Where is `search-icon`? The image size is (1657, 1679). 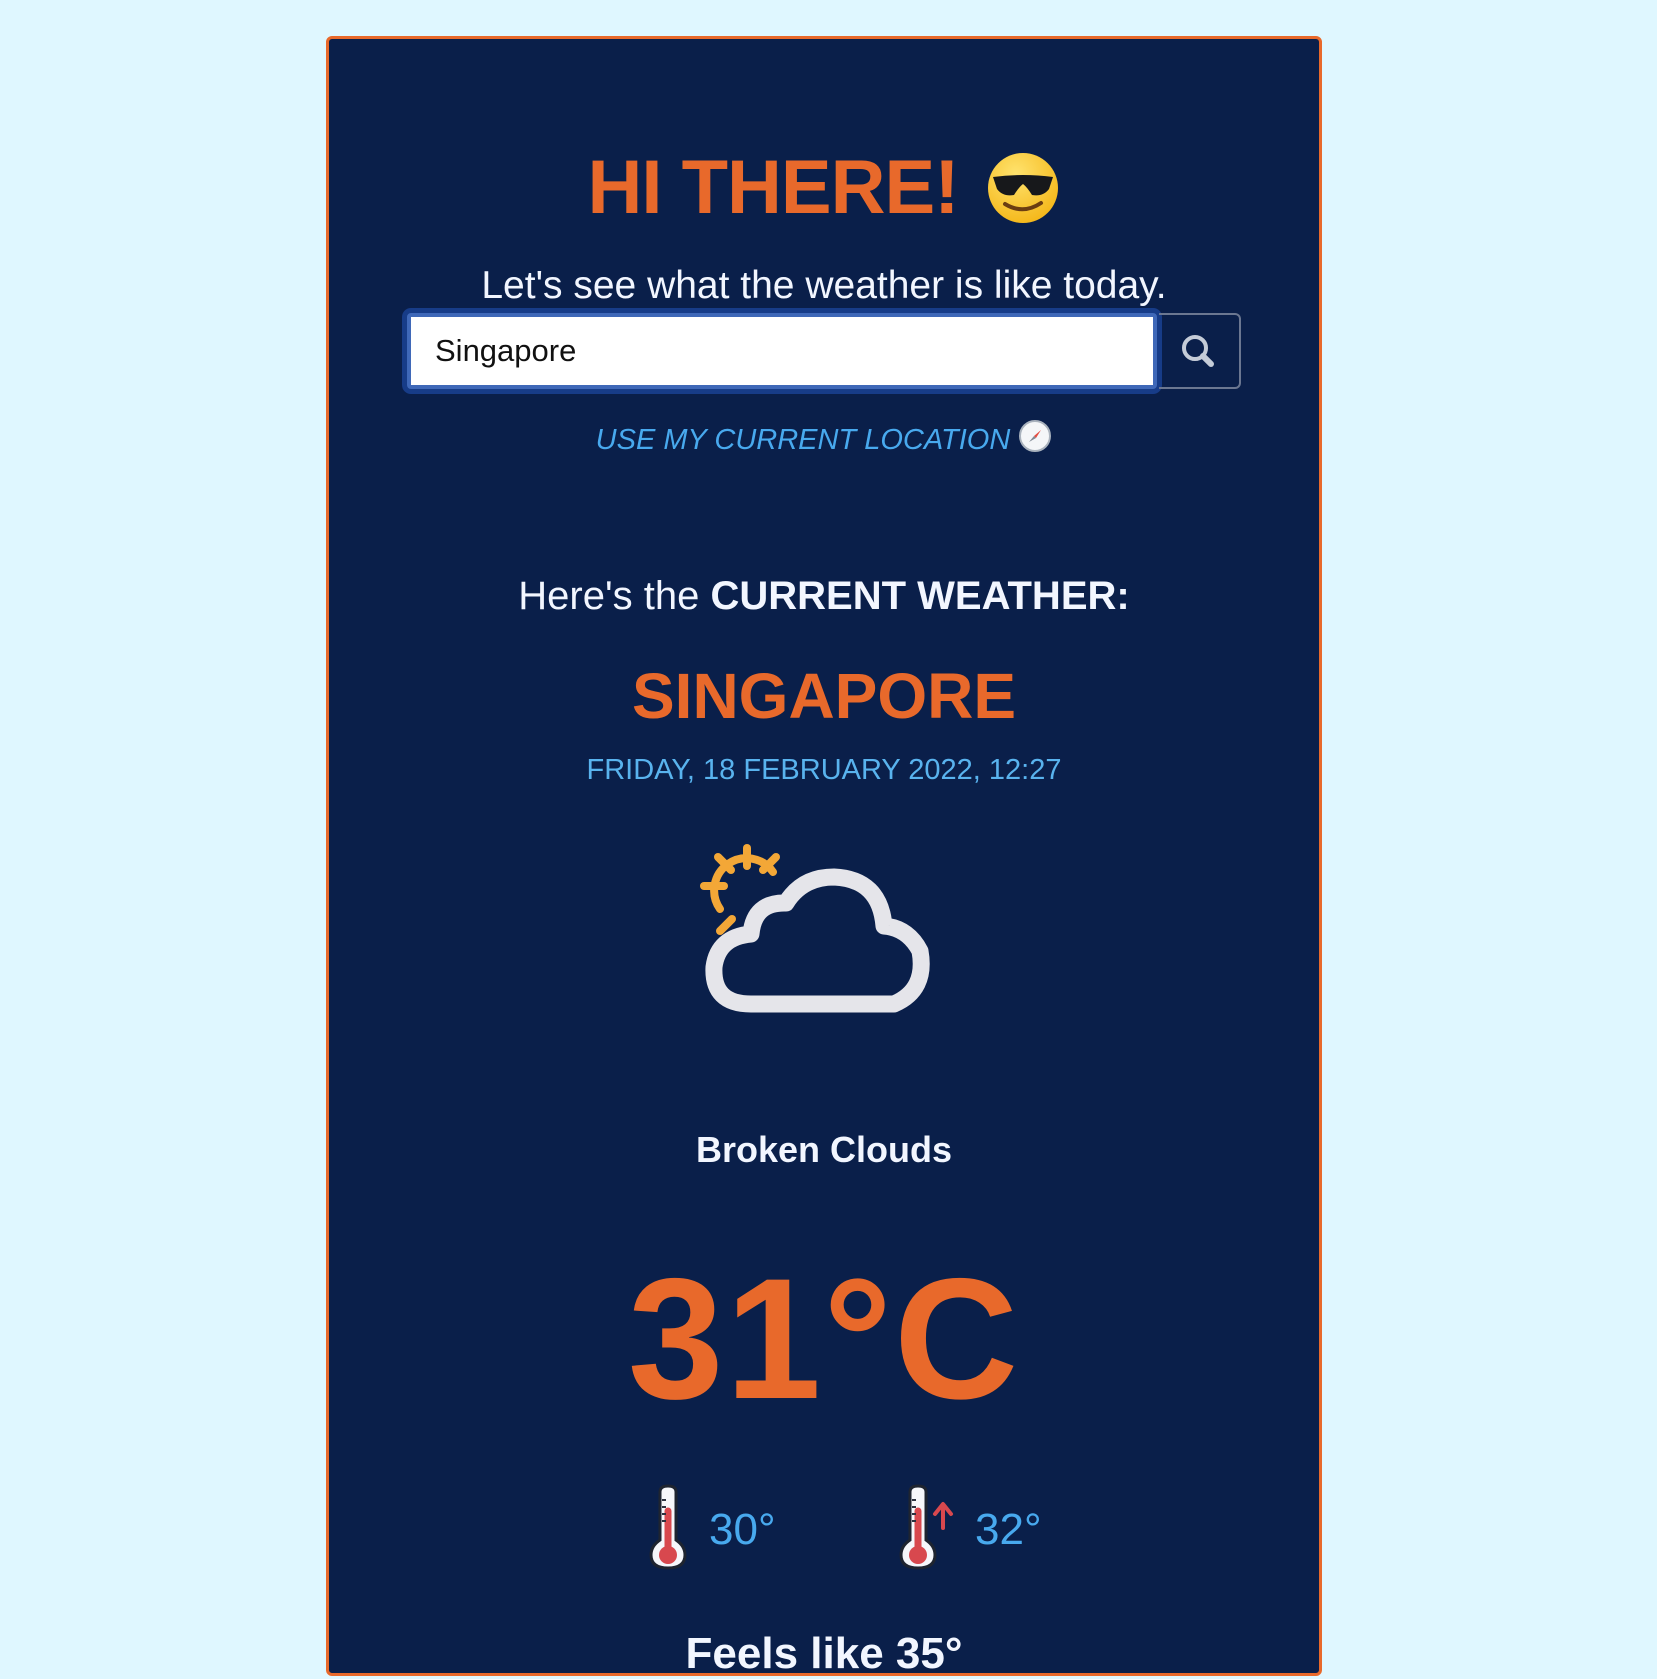
search-icon is located at coordinates (1199, 363).